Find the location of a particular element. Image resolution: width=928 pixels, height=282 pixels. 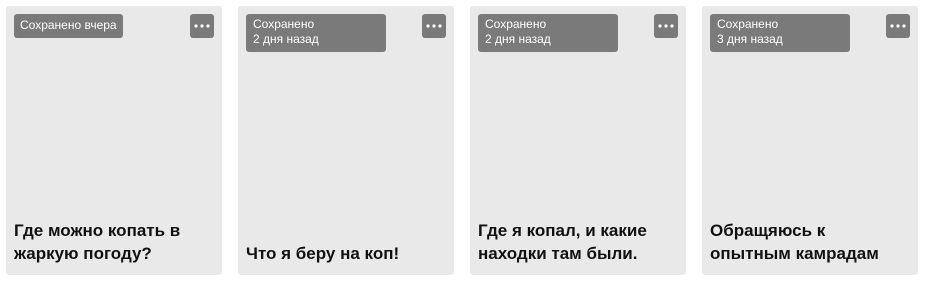

saved-badge-label: Сохранено вчера is located at coordinates (68, 25).